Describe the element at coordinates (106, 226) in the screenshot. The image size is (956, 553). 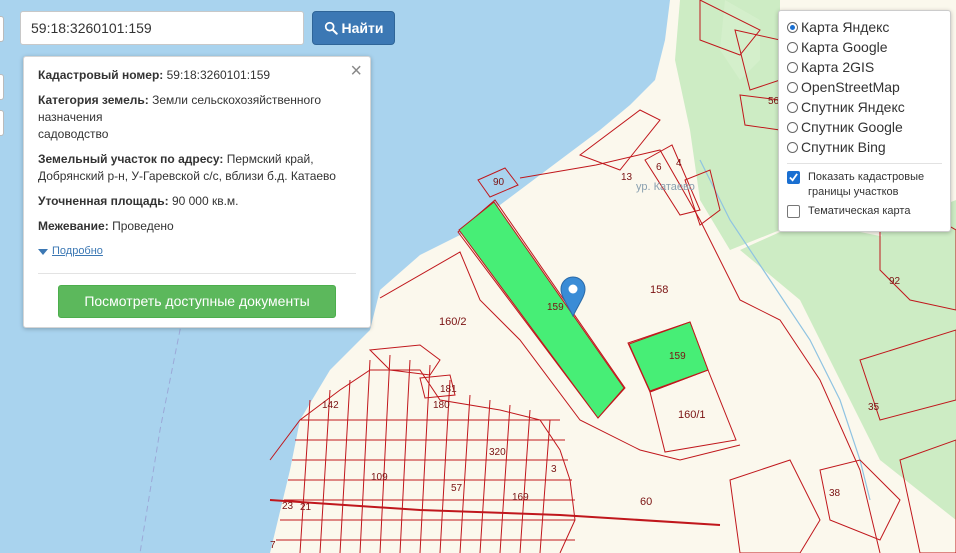
I see `survey-row: Межевание: Проведено` at that location.